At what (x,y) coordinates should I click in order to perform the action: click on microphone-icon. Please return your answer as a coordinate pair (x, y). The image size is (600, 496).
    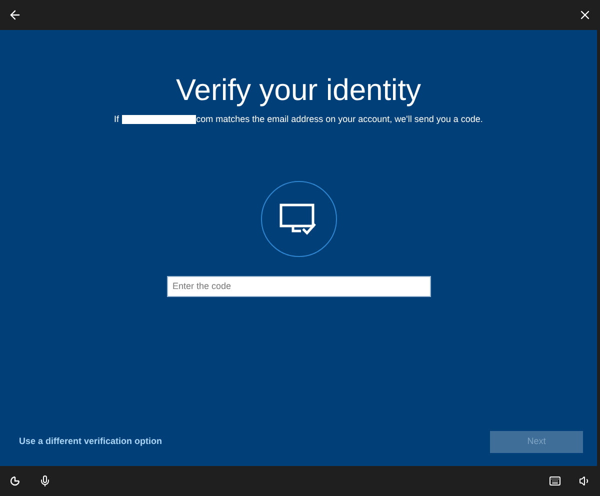
    Looking at the image, I should click on (45, 481).